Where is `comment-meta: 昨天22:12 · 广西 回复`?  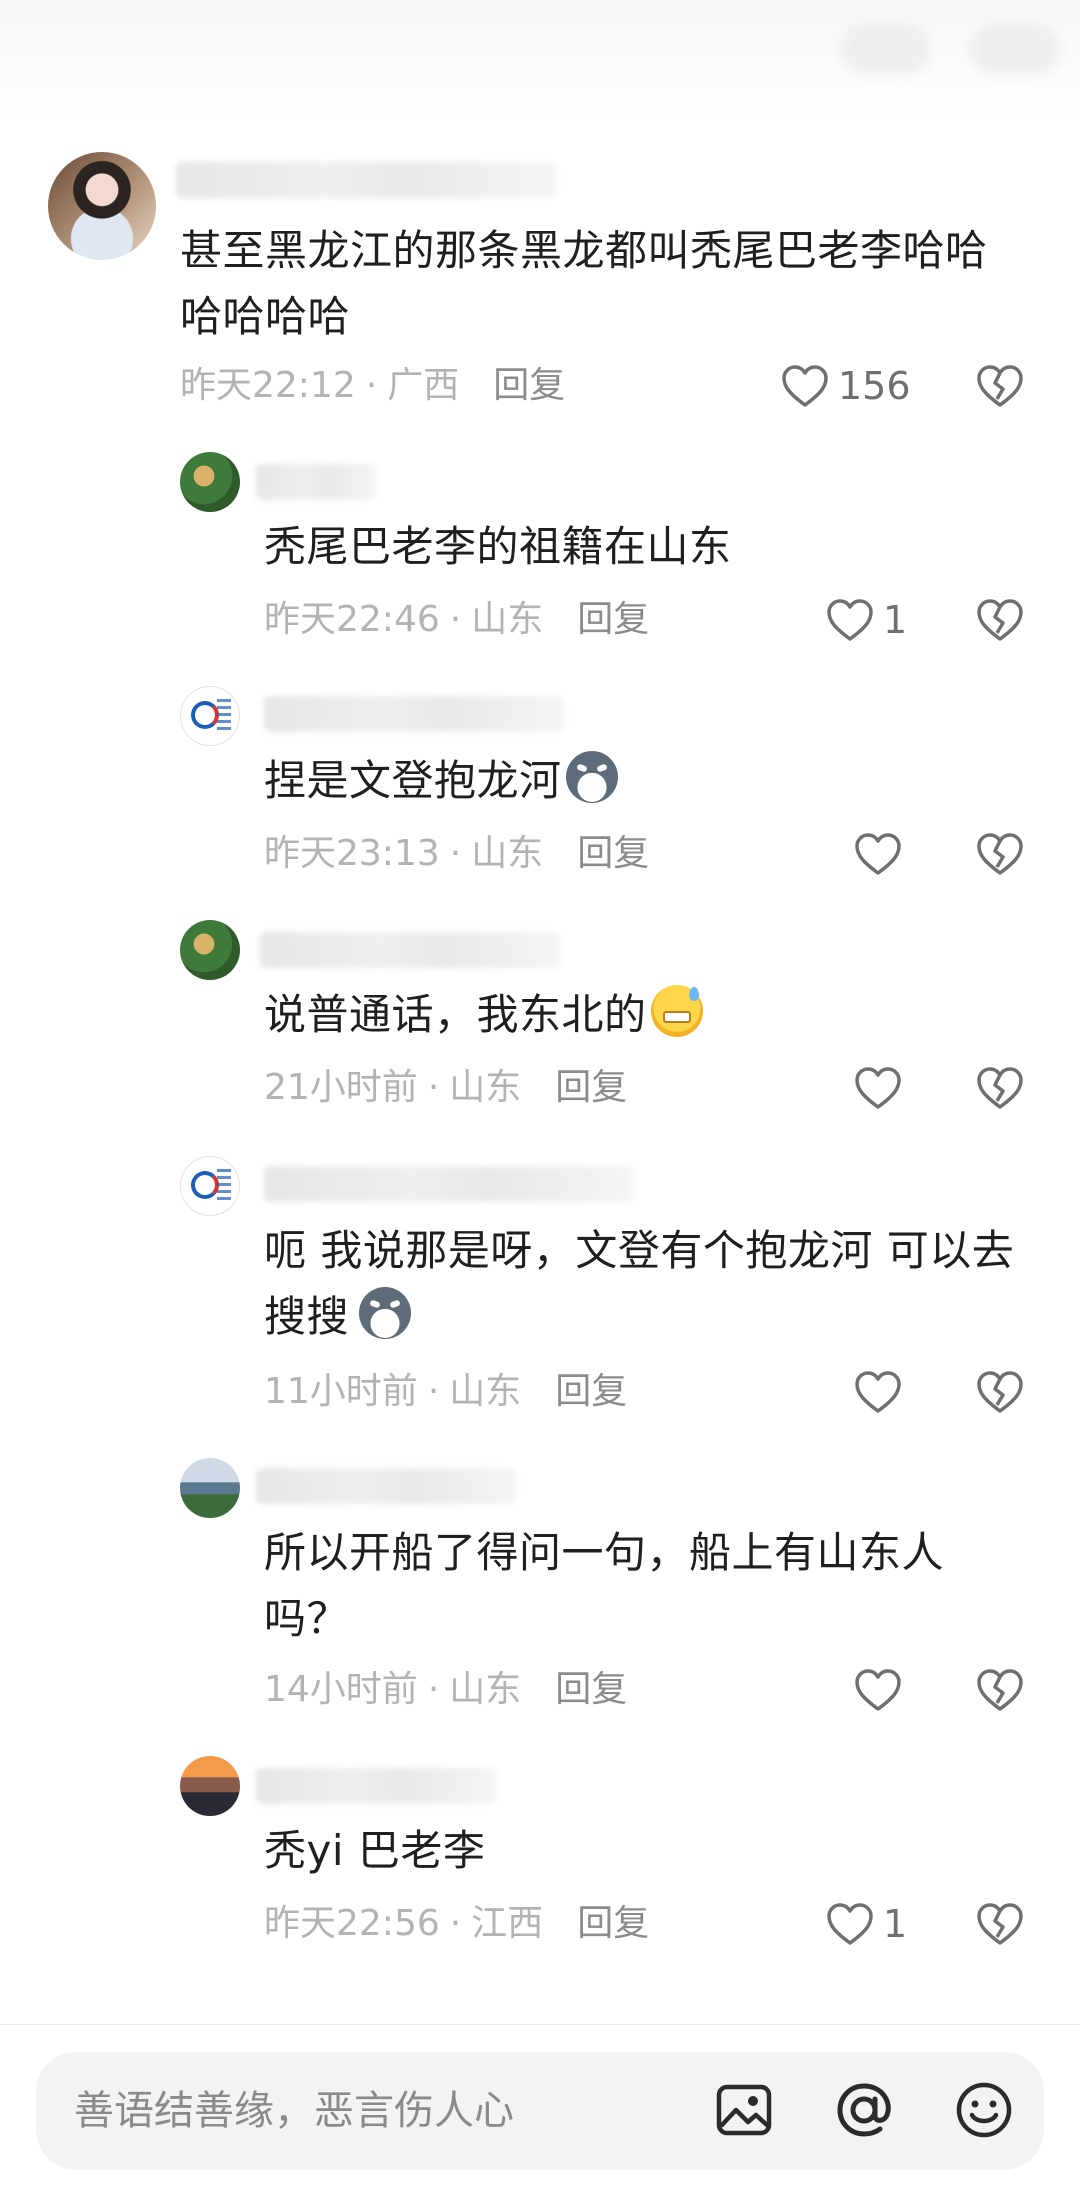 comment-meta: 昨天22:12 · 广西 回复 is located at coordinates (372, 386).